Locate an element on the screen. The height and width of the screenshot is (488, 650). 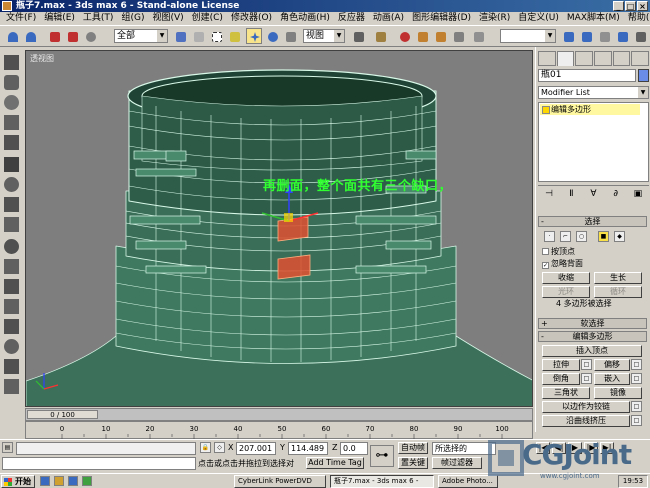
display-tab is located at coordinates (621, 58).